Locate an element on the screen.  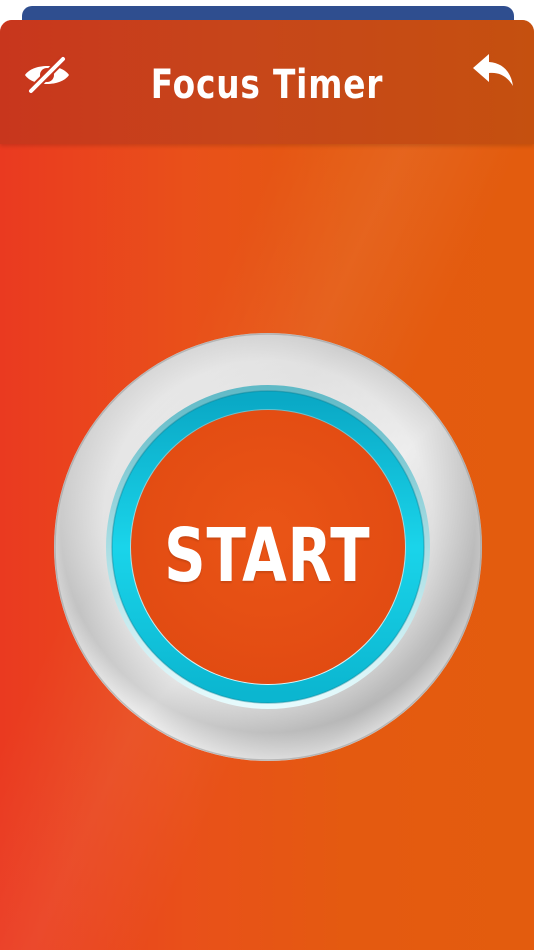
back-button is located at coordinates (493, 71).